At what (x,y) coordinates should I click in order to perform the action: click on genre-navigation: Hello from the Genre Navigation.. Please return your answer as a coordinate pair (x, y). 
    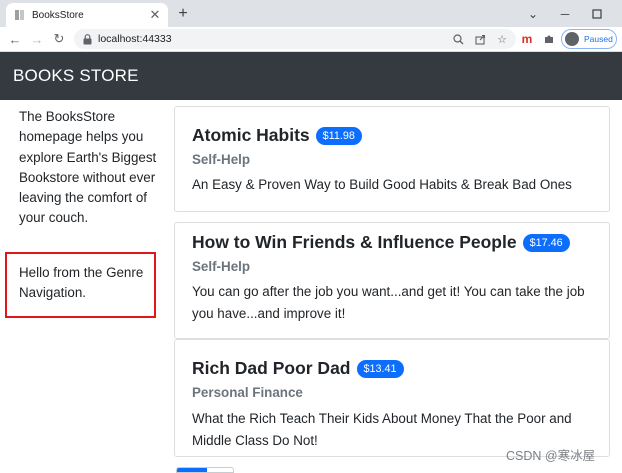
    Looking at the image, I should click on (81, 283).